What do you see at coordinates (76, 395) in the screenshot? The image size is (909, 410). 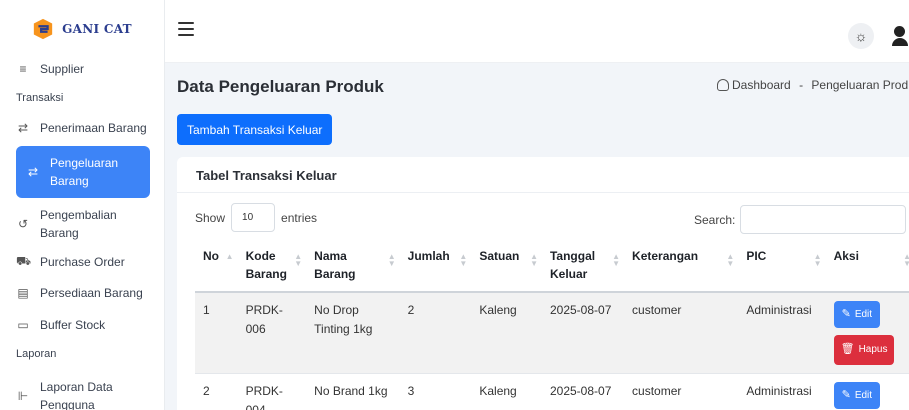 I see `sidebar-item-label: Laporan Data Pengguna` at bounding box center [76, 395].